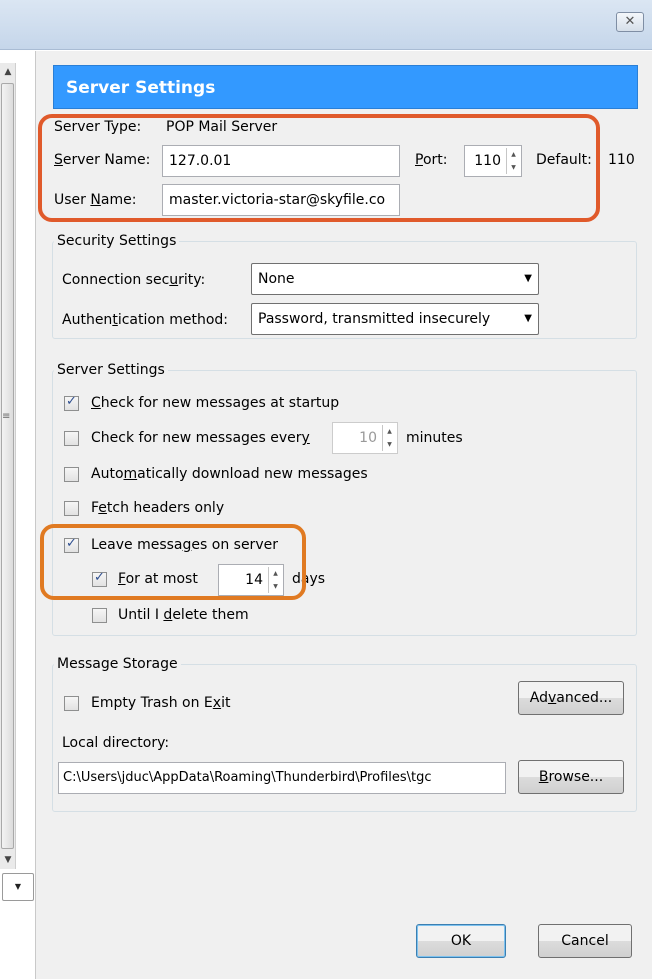 The height and width of the screenshot is (979, 652). Describe the element at coordinates (281, 161) in the screenshot. I see `server-name-input: 127.0.01` at that location.